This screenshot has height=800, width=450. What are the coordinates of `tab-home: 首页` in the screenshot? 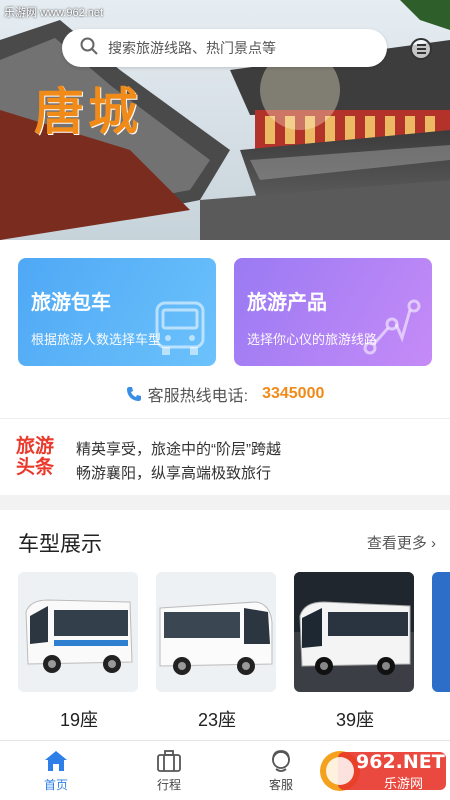 It's located at (56, 771).